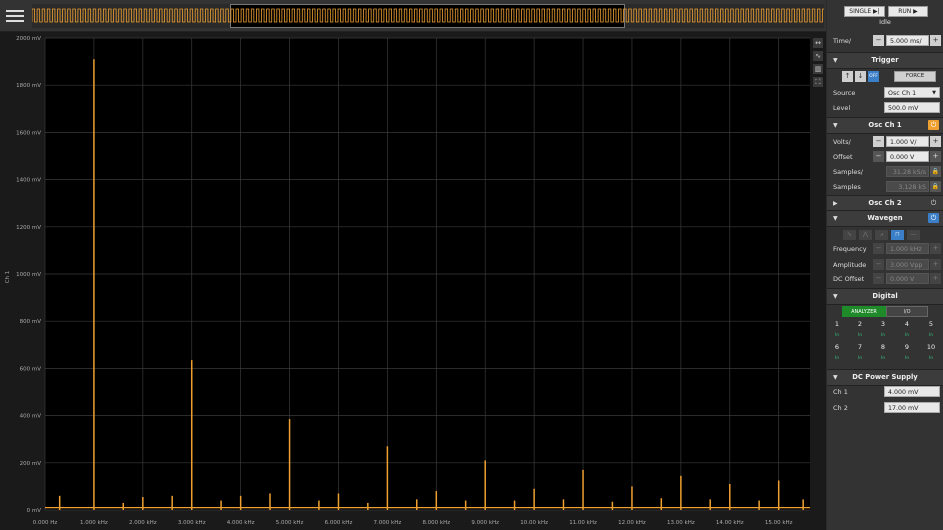  I want to click on digital-pin-1-indicator: In, so click(837, 335).